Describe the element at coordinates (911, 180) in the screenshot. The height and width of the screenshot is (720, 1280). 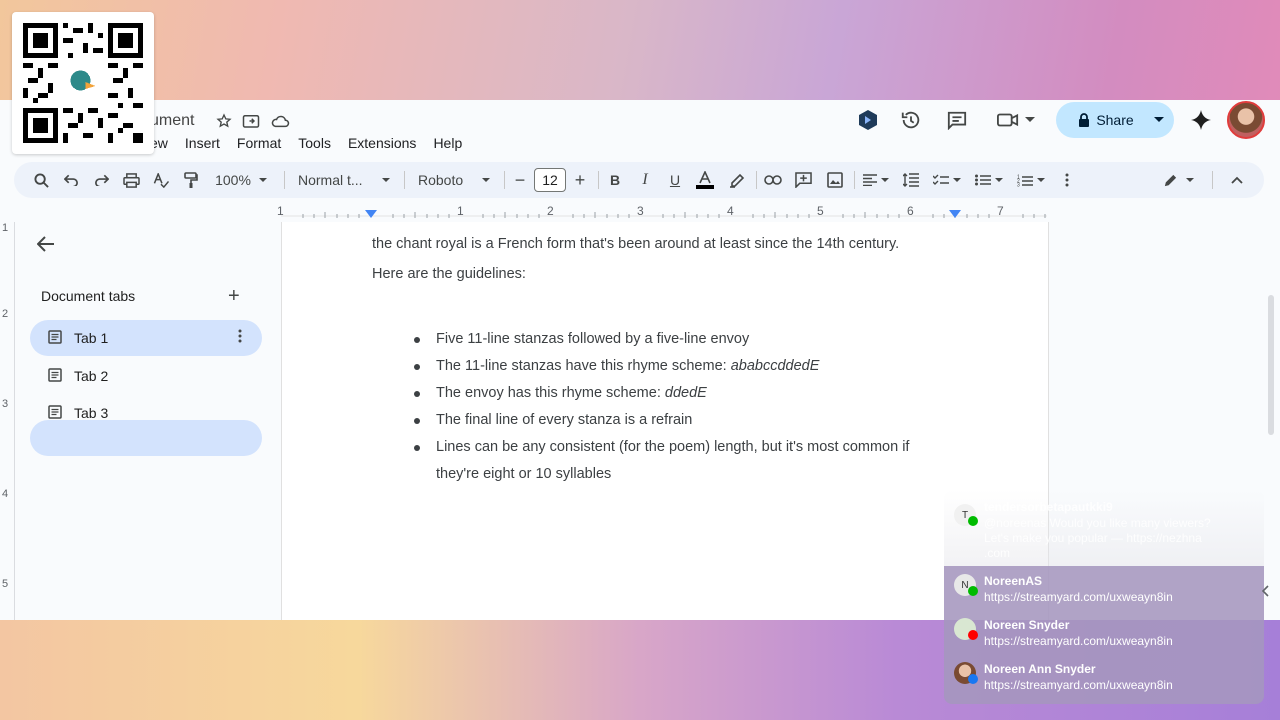
I see `line-spacing-icon` at that location.